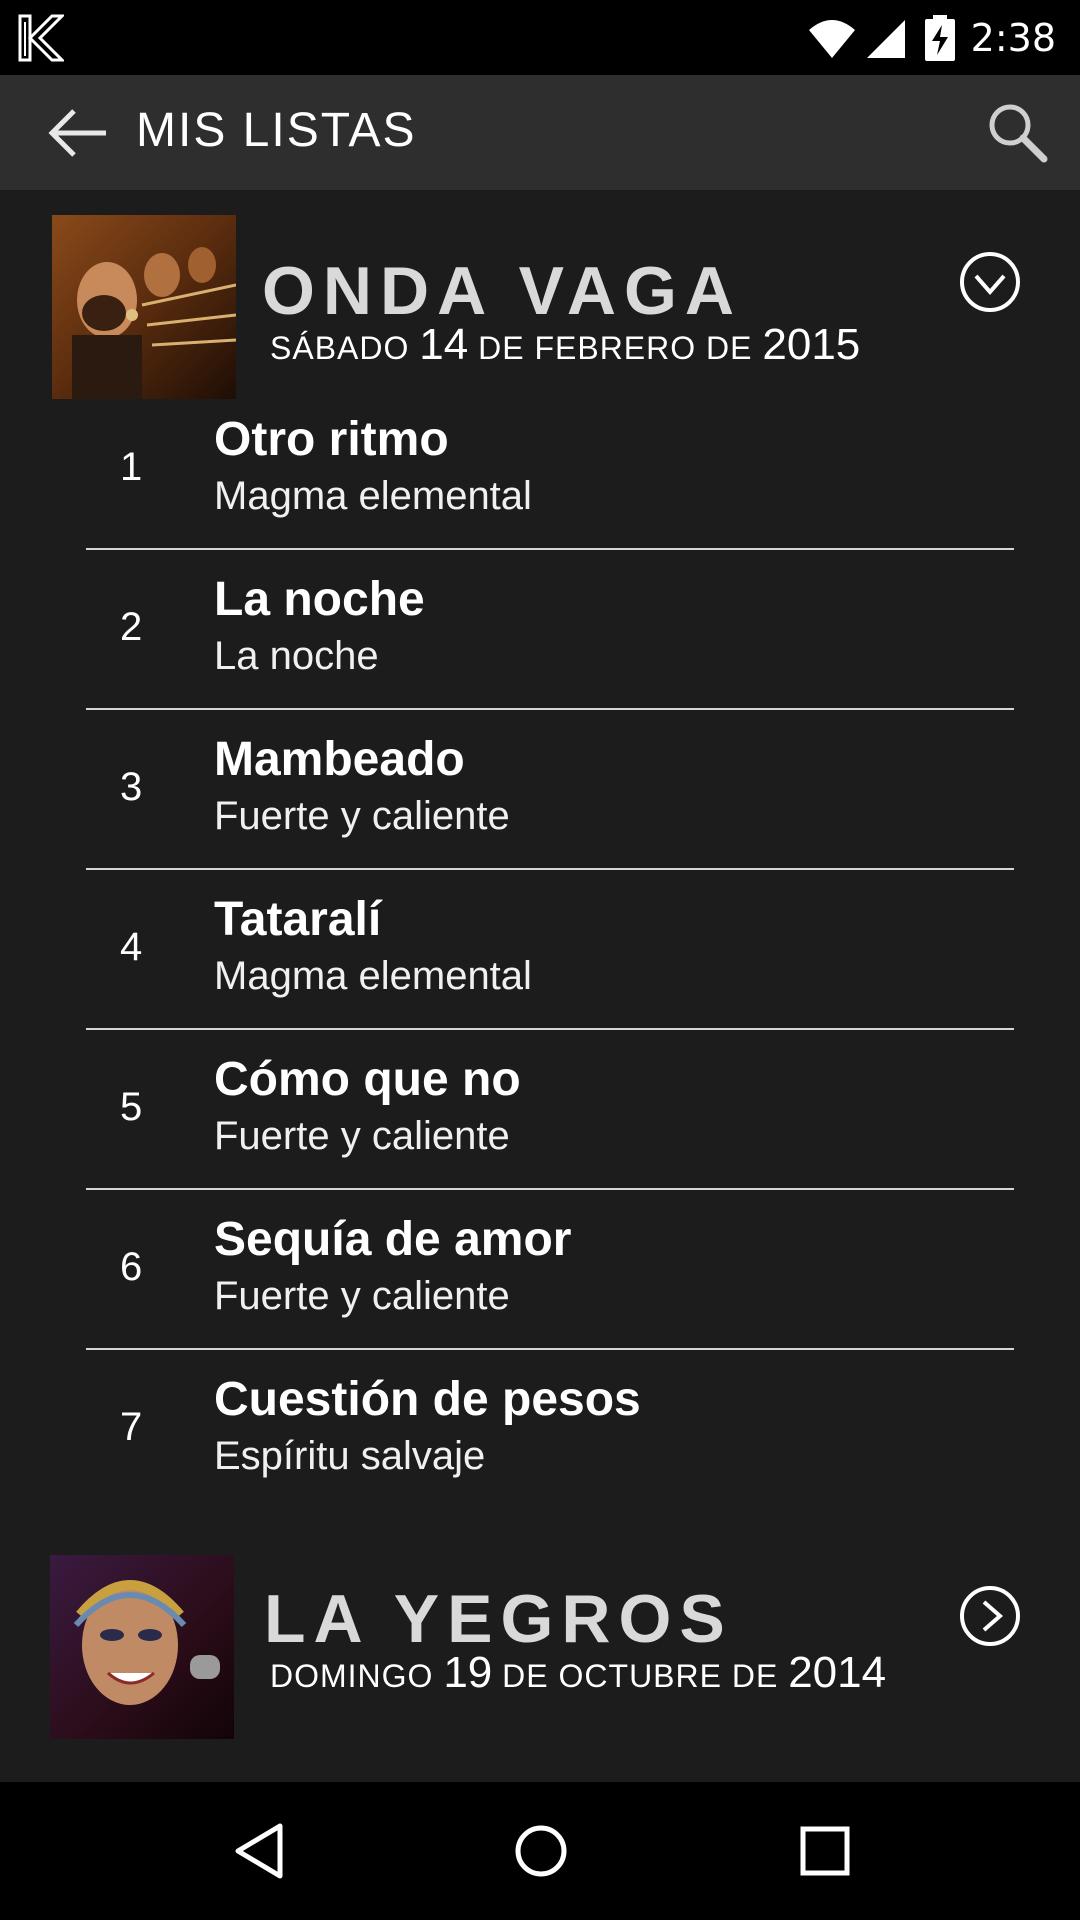  Describe the element at coordinates (131, 947) in the screenshot. I see `track-number: 4` at that location.